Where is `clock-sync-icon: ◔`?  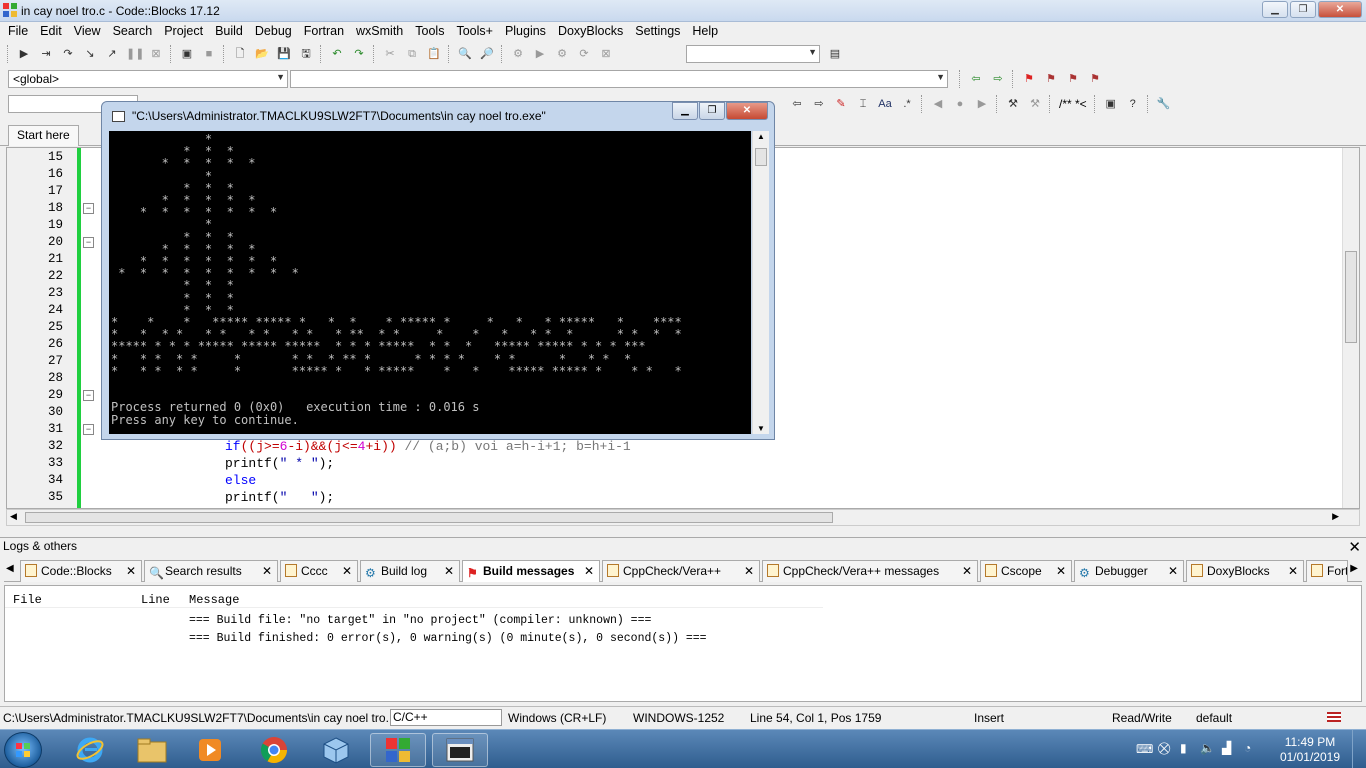
clock-sync-icon: ◔ is located at coordinates (1247, 748).